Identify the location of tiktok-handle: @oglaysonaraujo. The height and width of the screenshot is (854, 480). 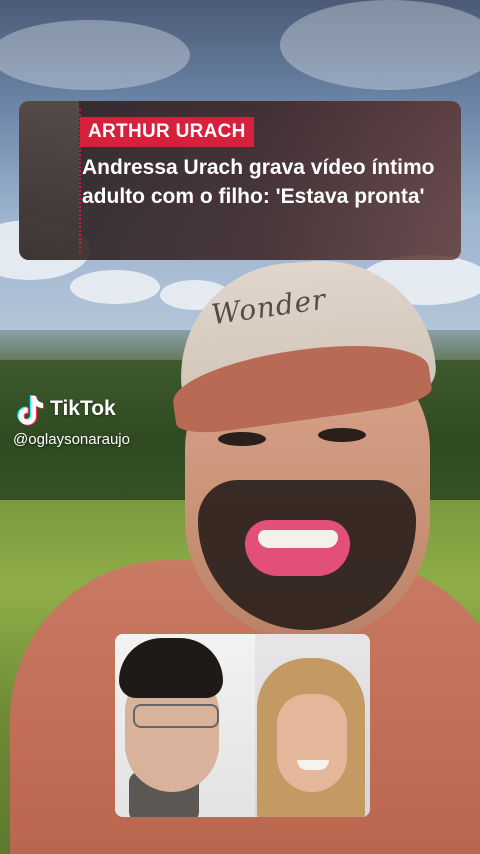
(71, 439).